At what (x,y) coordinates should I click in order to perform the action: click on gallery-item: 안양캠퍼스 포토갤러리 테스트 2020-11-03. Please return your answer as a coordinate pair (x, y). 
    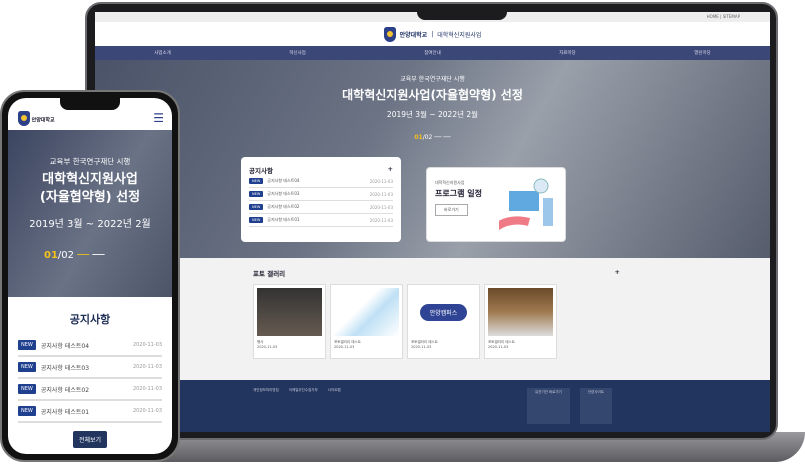
    Looking at the image, I should click on (443, 321).